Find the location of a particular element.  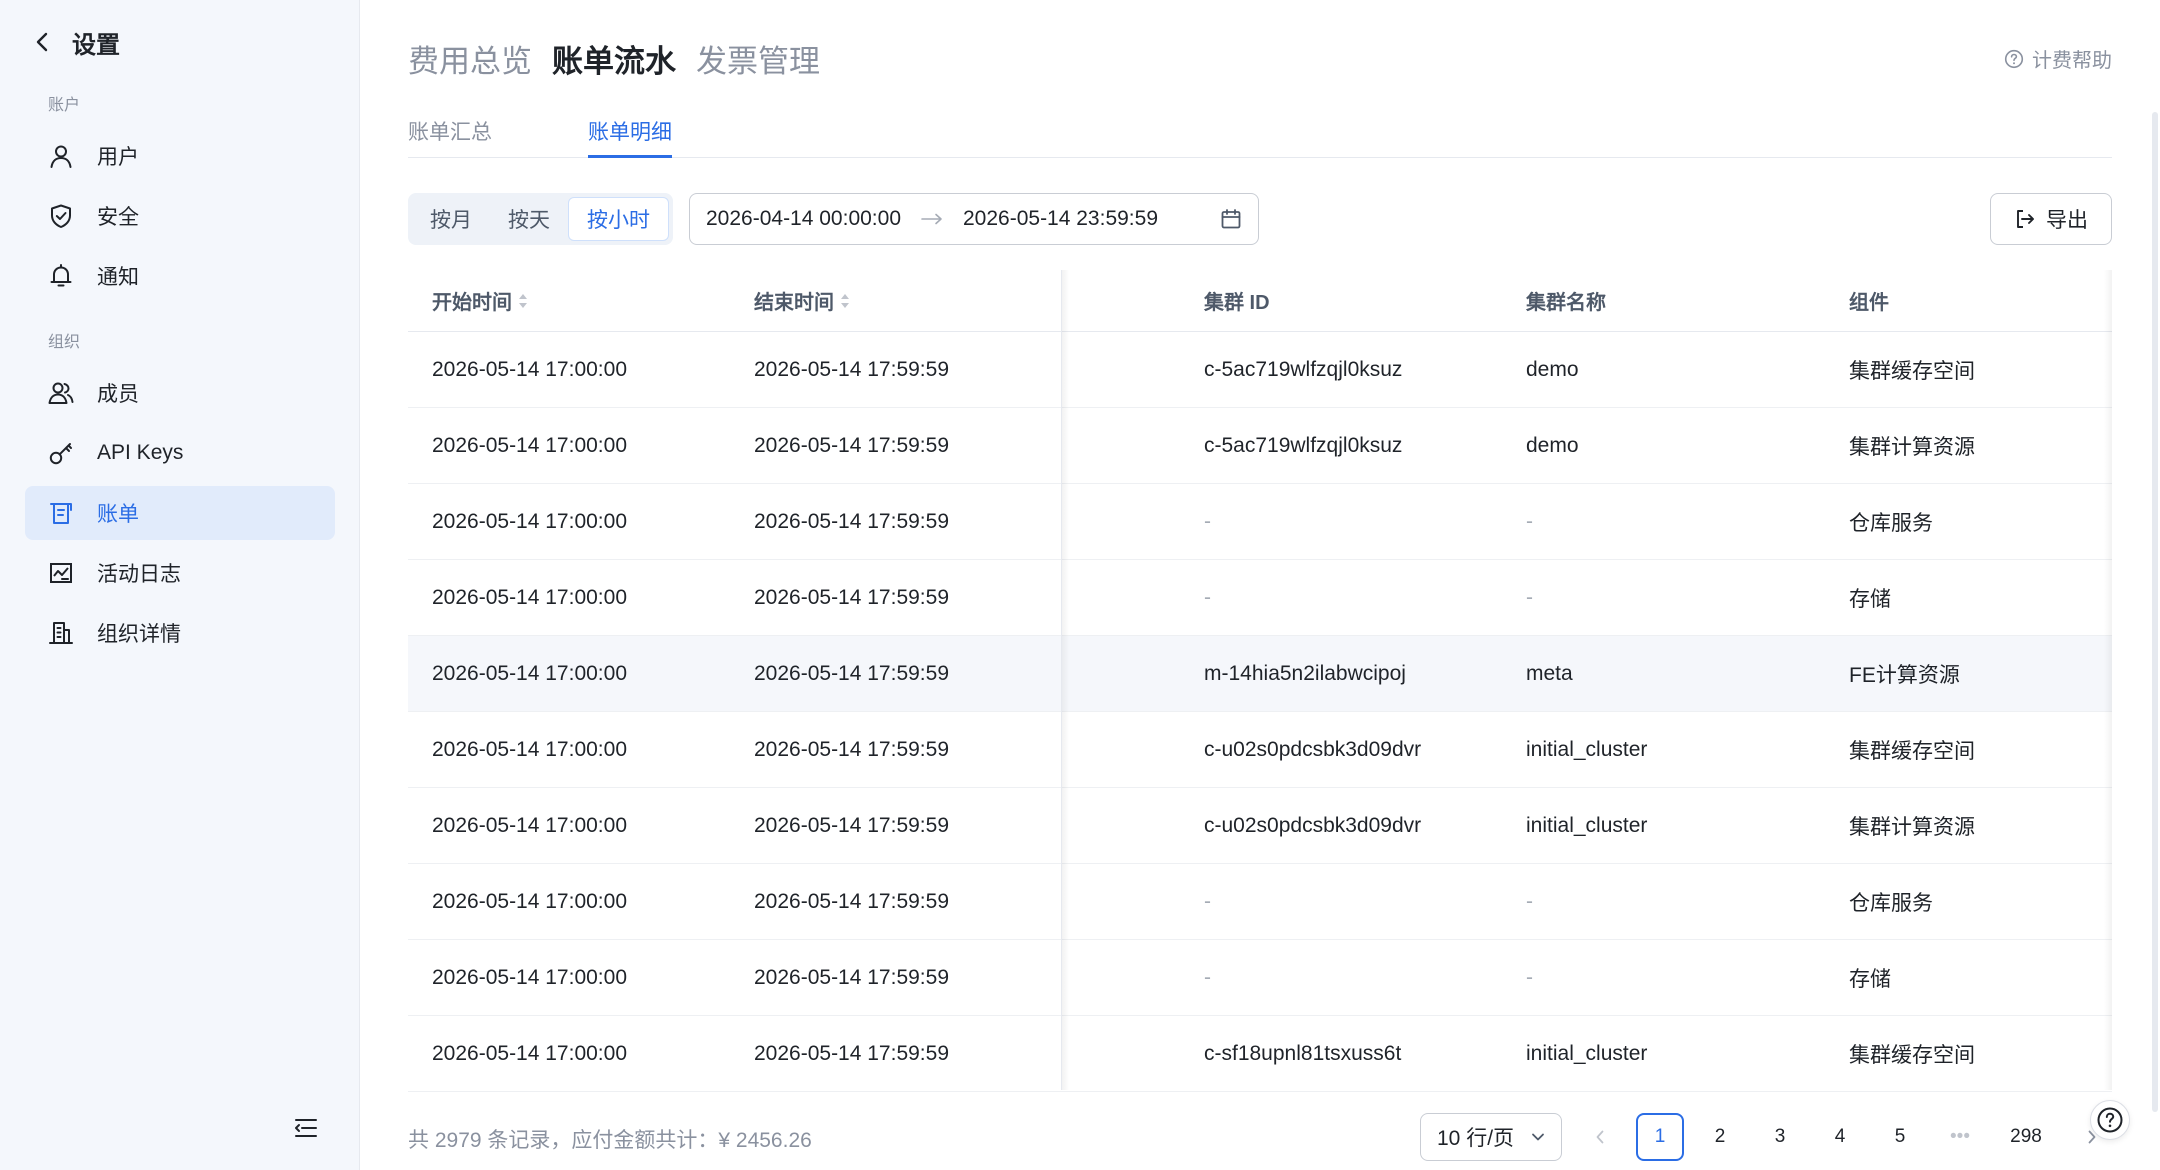

cell-cluster-id: c-5ac719wlfzqjl0ksuz is located at coordinates (1303, 445).